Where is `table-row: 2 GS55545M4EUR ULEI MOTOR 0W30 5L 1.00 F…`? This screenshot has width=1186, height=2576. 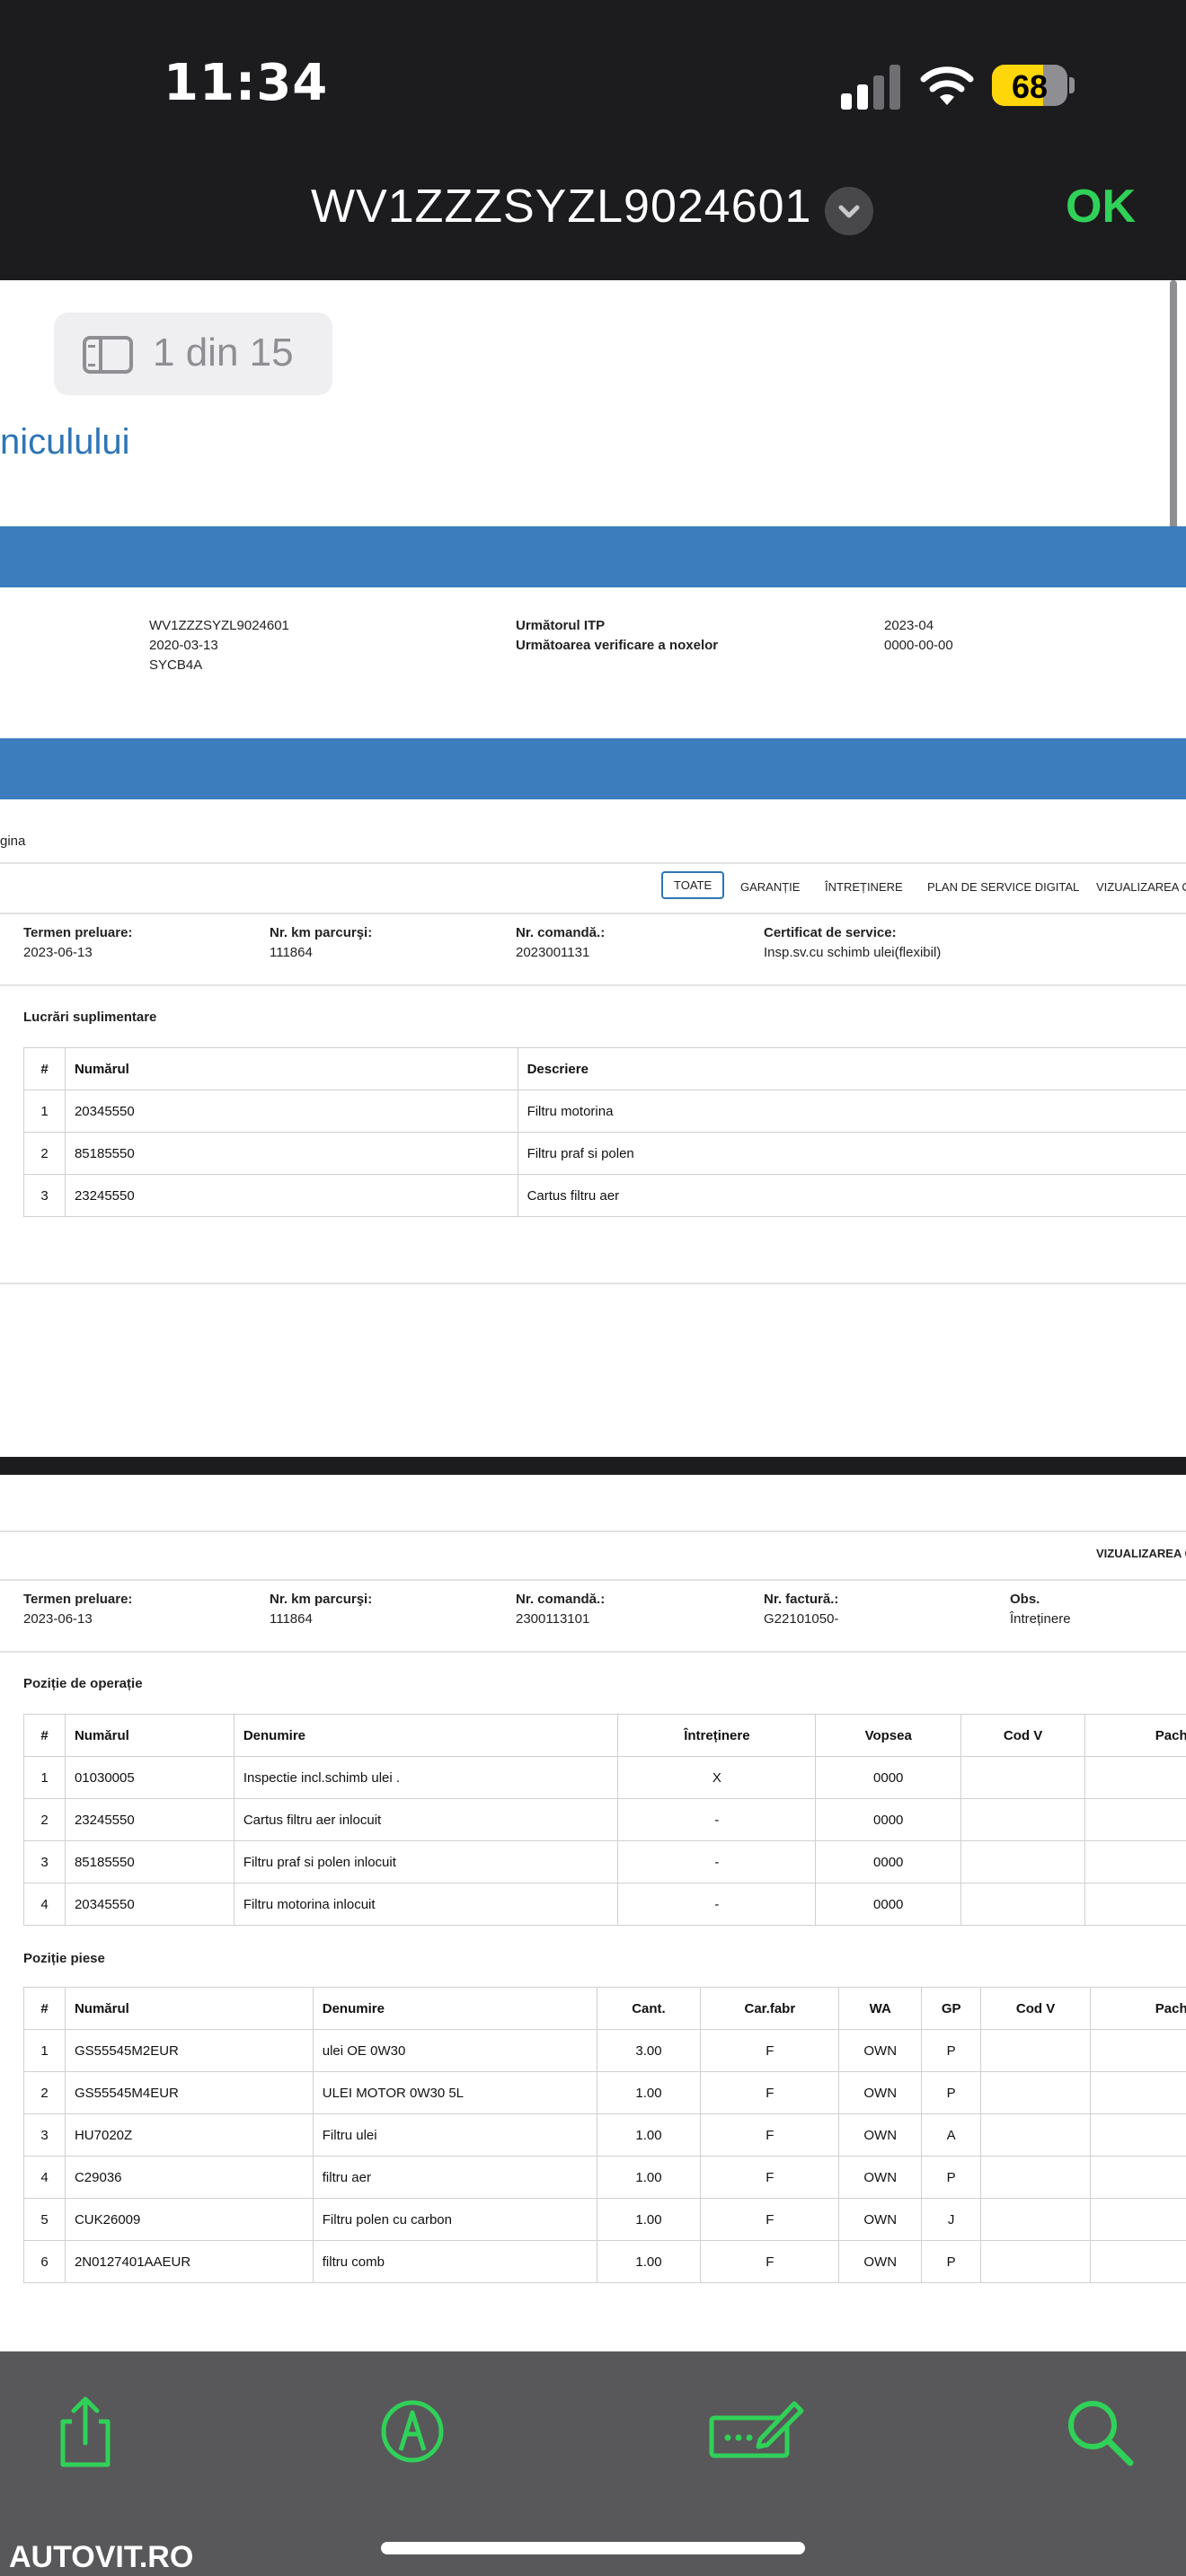 table-row: 2 GS55545M4EUR ULEI MOTOR 0W30 5L 1.00 F… is located at coordinates (604, 2092).